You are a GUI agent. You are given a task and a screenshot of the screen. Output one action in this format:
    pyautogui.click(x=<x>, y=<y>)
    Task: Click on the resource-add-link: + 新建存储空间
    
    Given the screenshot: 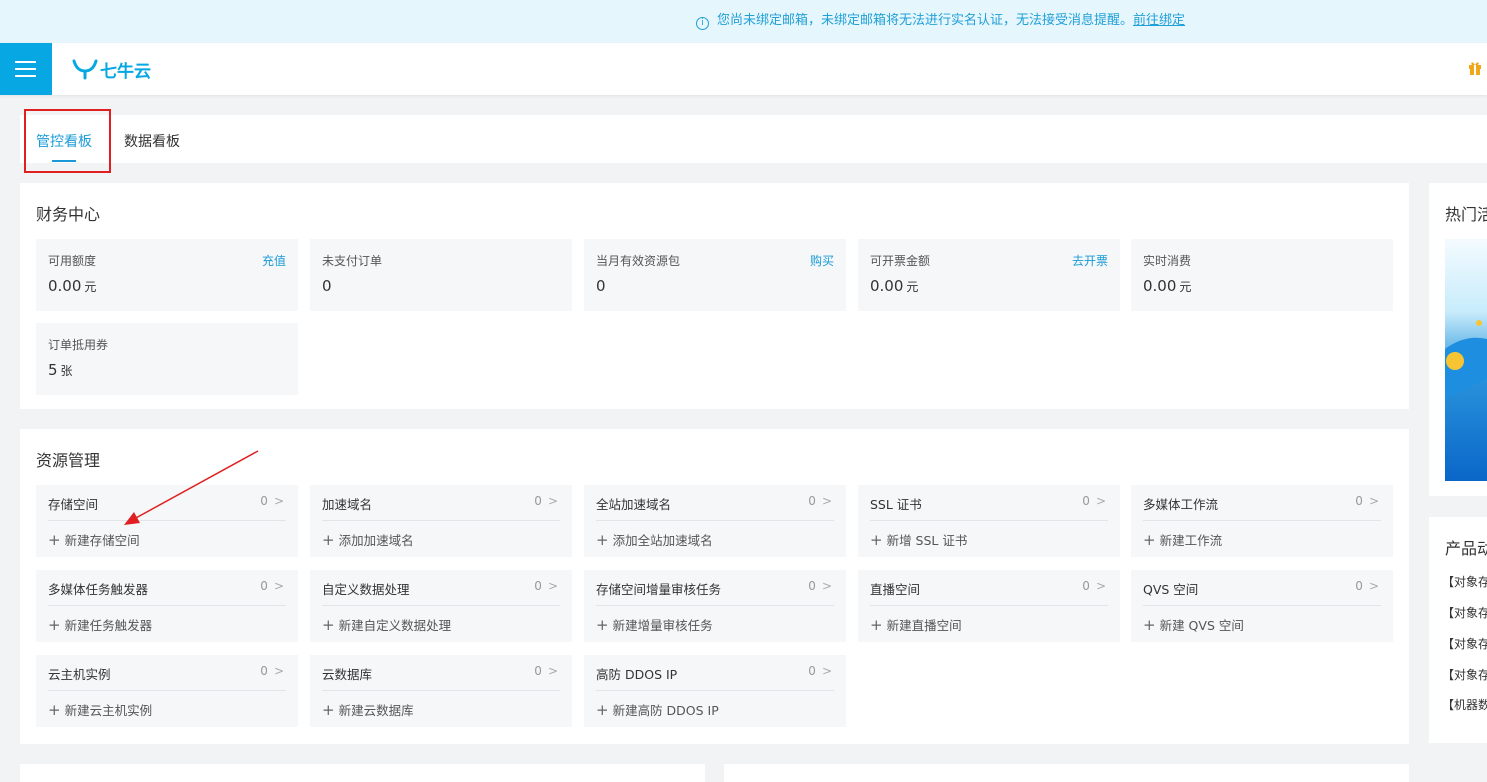 What is the action you would take?
    pyautogui.click(x=94, y=539)
    